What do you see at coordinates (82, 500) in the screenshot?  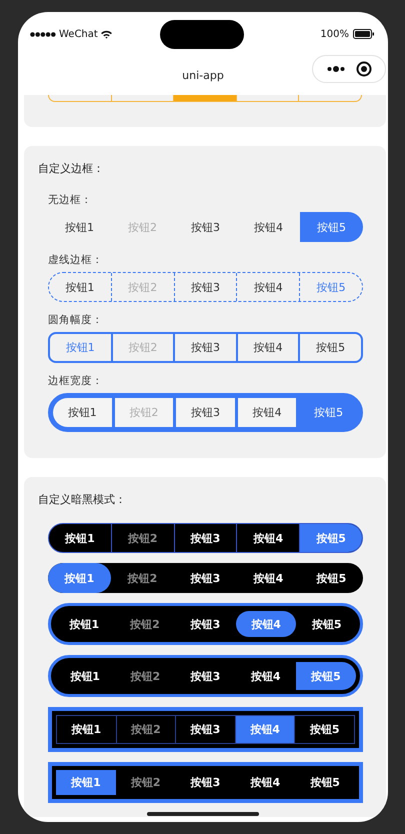 I see `section-title: 自定义暗黑模式：` at bounding box center [82, 500].